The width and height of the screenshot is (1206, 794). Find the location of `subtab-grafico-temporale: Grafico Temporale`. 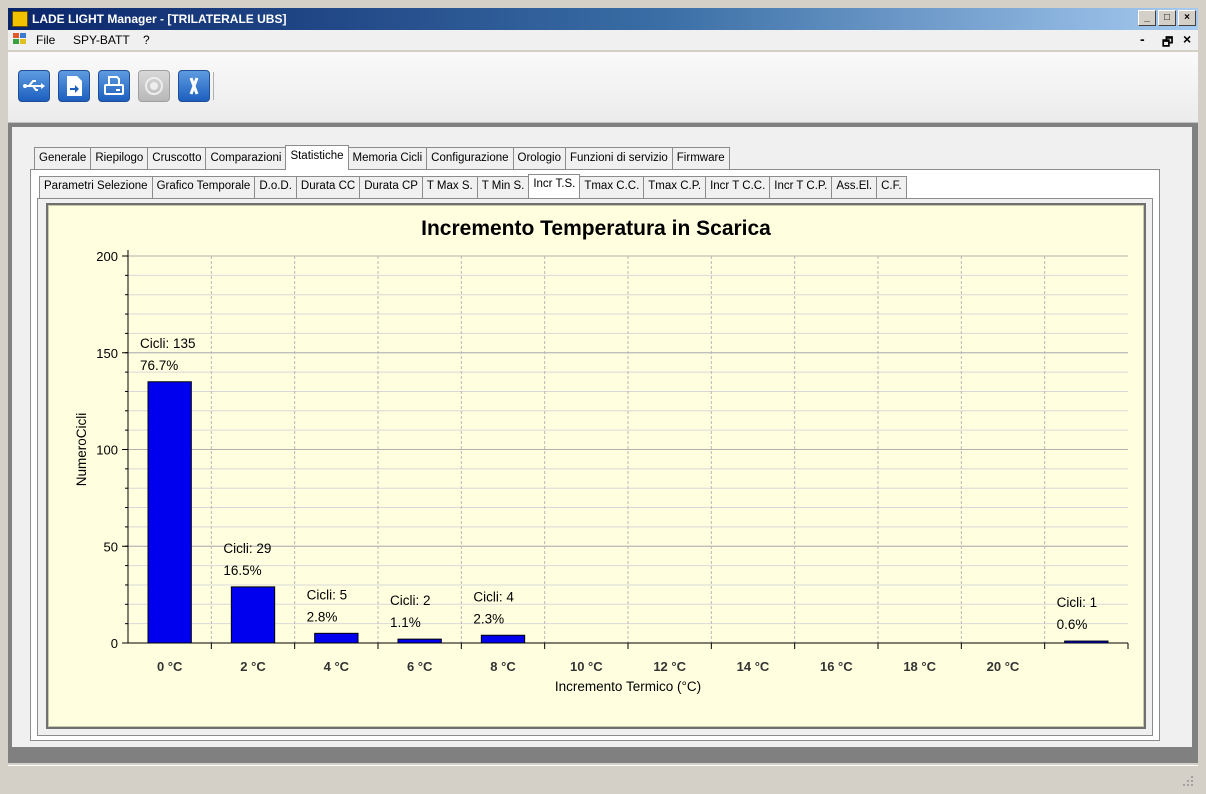

subtab-grafico-temporale: Grafico Temporale is located at coordinates (203, 187).